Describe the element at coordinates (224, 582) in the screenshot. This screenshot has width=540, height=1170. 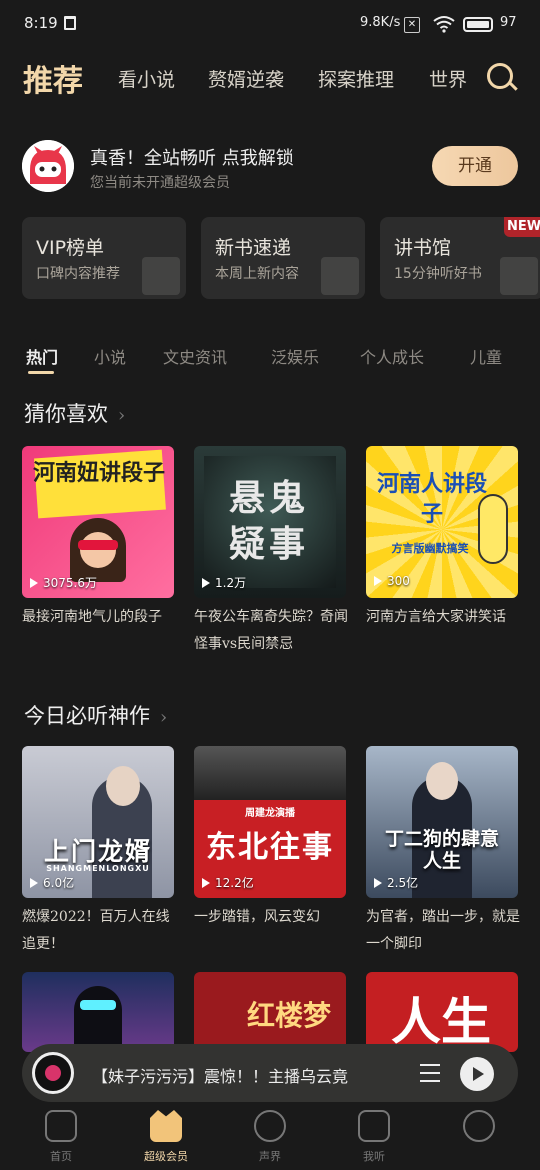
I see `play-count: 1.2万` at that location.